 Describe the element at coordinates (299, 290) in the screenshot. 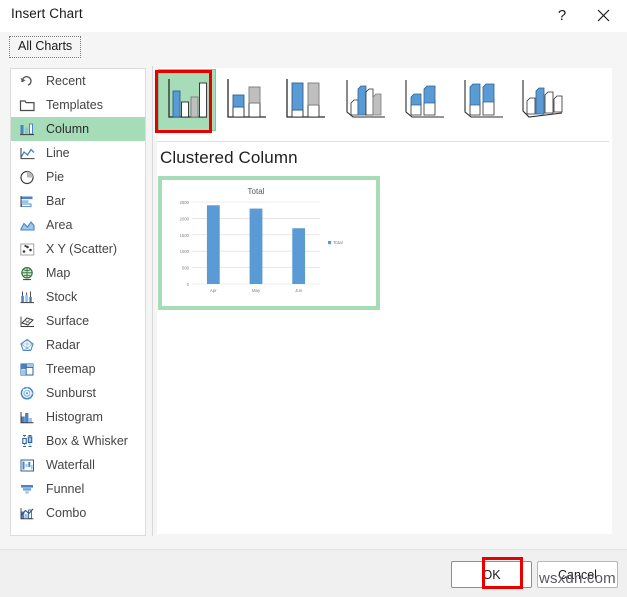

I see `svg-text: Jun` at that location.